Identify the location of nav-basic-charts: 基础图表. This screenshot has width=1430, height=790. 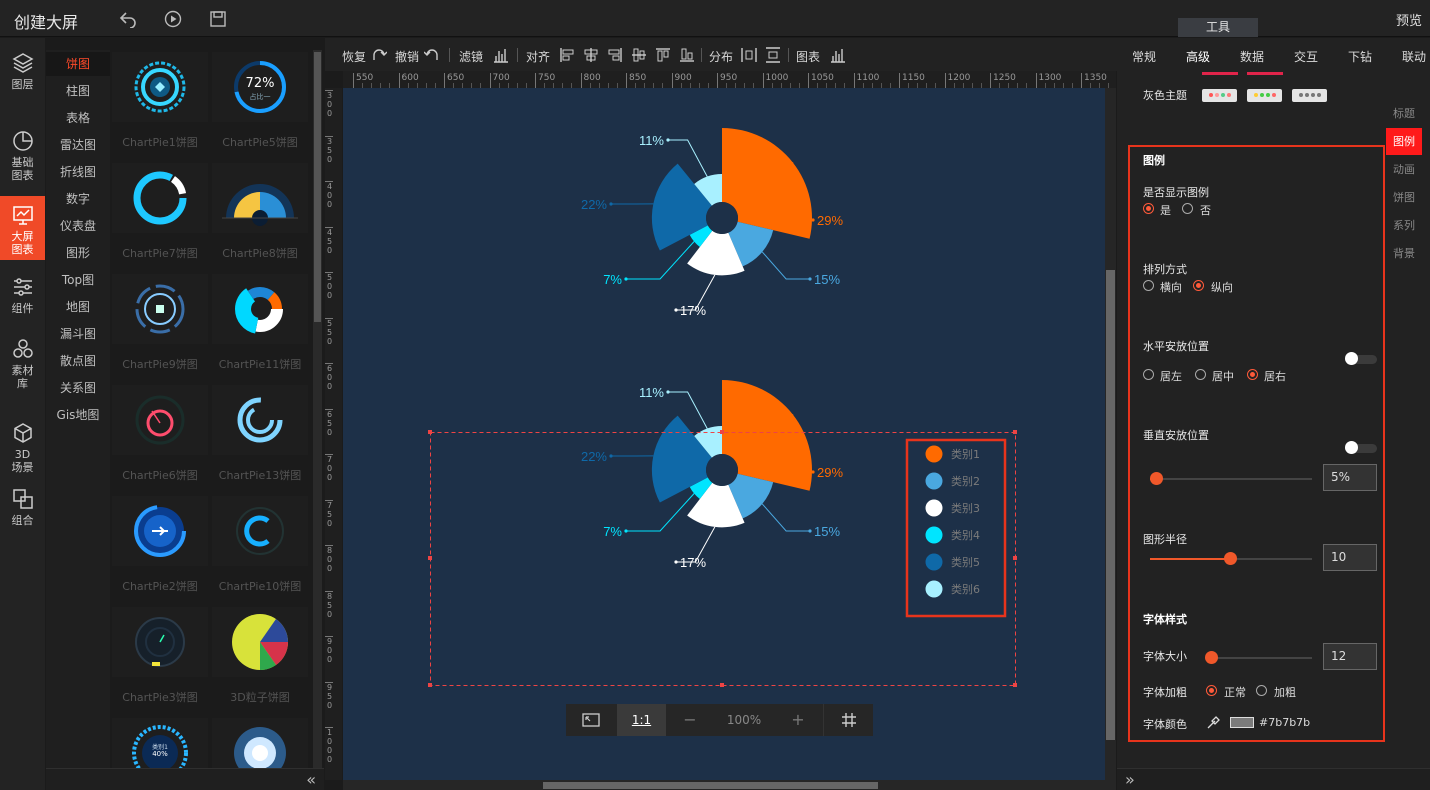
(22, 158).